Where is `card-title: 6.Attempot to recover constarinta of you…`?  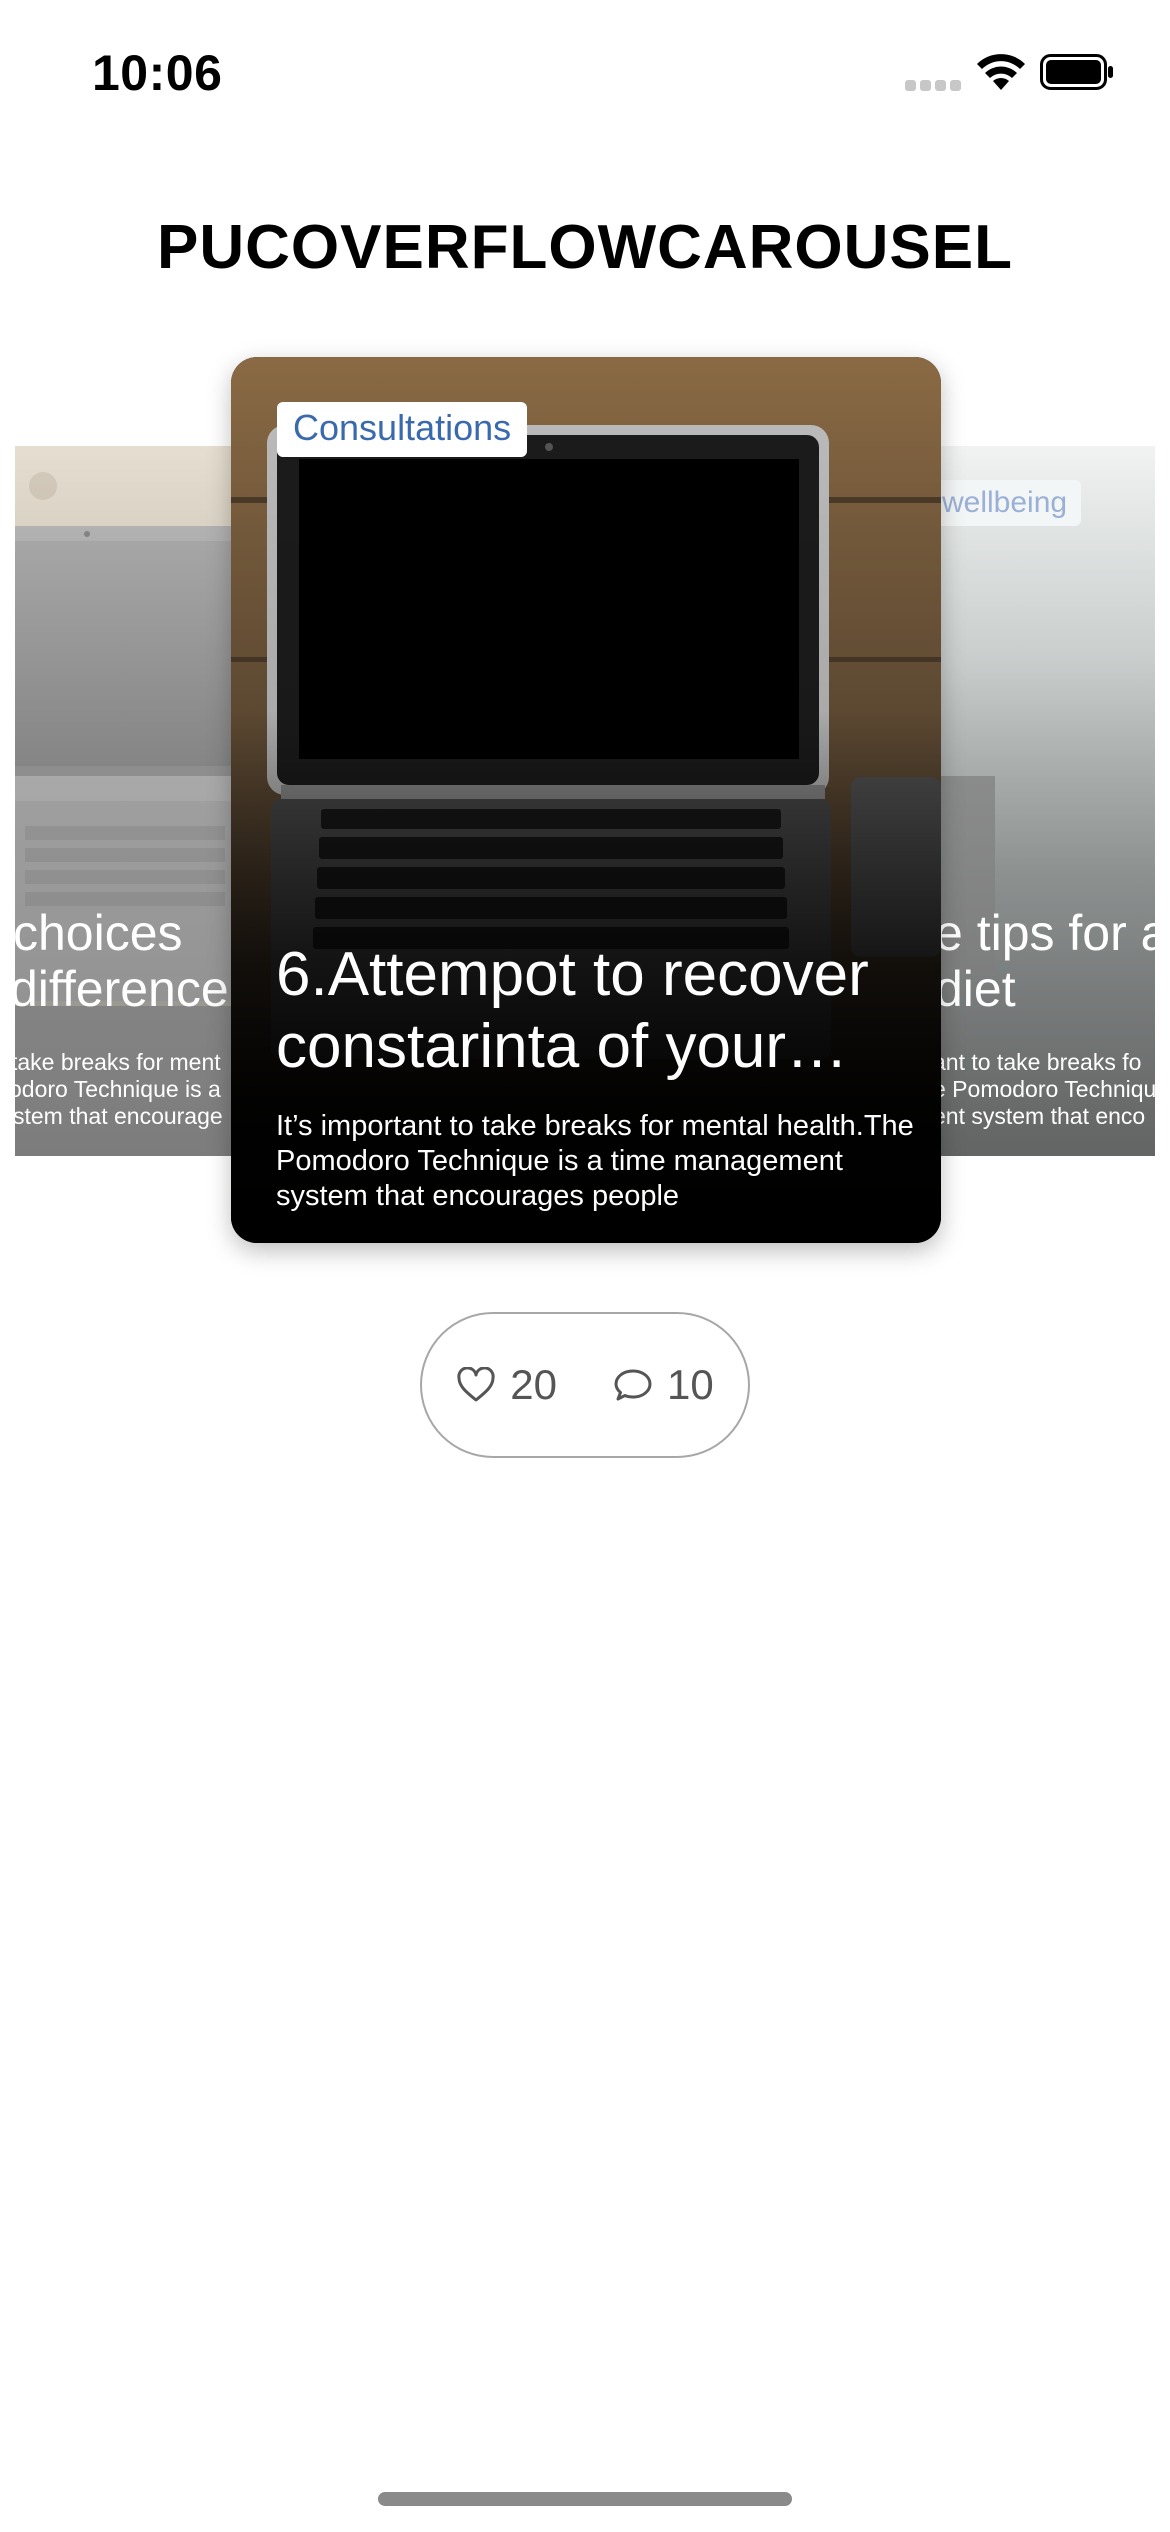 card-title: 6.Attempot to recover constarinta of you… is located at coordinates (572, 1010).